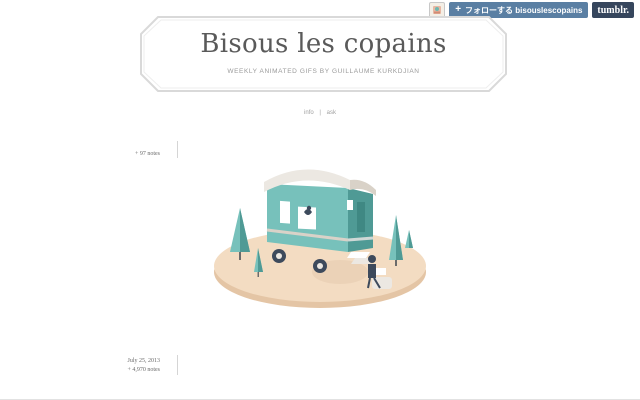  Describe the element at coordinates (331, 113) in the screenshot. I see `nav-ask-link: ask` at that location.